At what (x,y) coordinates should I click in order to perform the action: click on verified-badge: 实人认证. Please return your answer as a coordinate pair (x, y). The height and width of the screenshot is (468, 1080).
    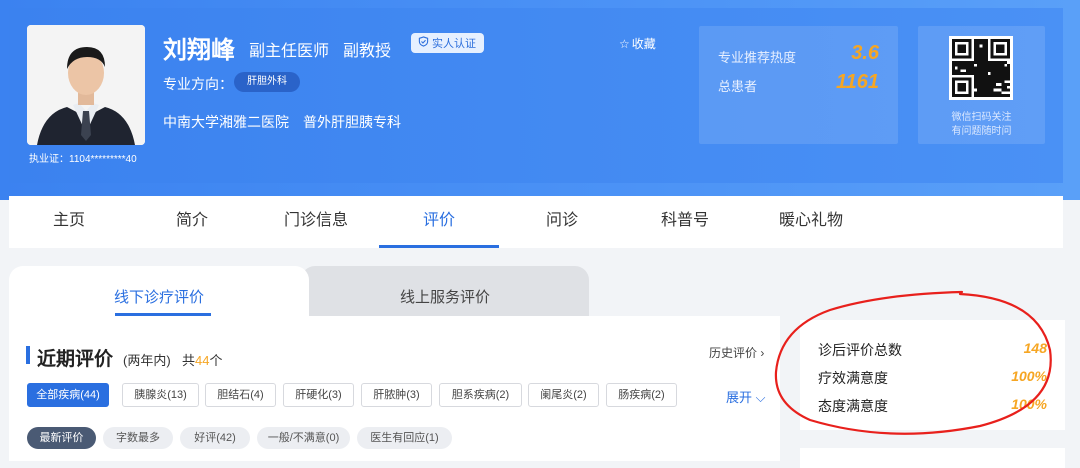
    Looking at the image, I should click on (447, 43).